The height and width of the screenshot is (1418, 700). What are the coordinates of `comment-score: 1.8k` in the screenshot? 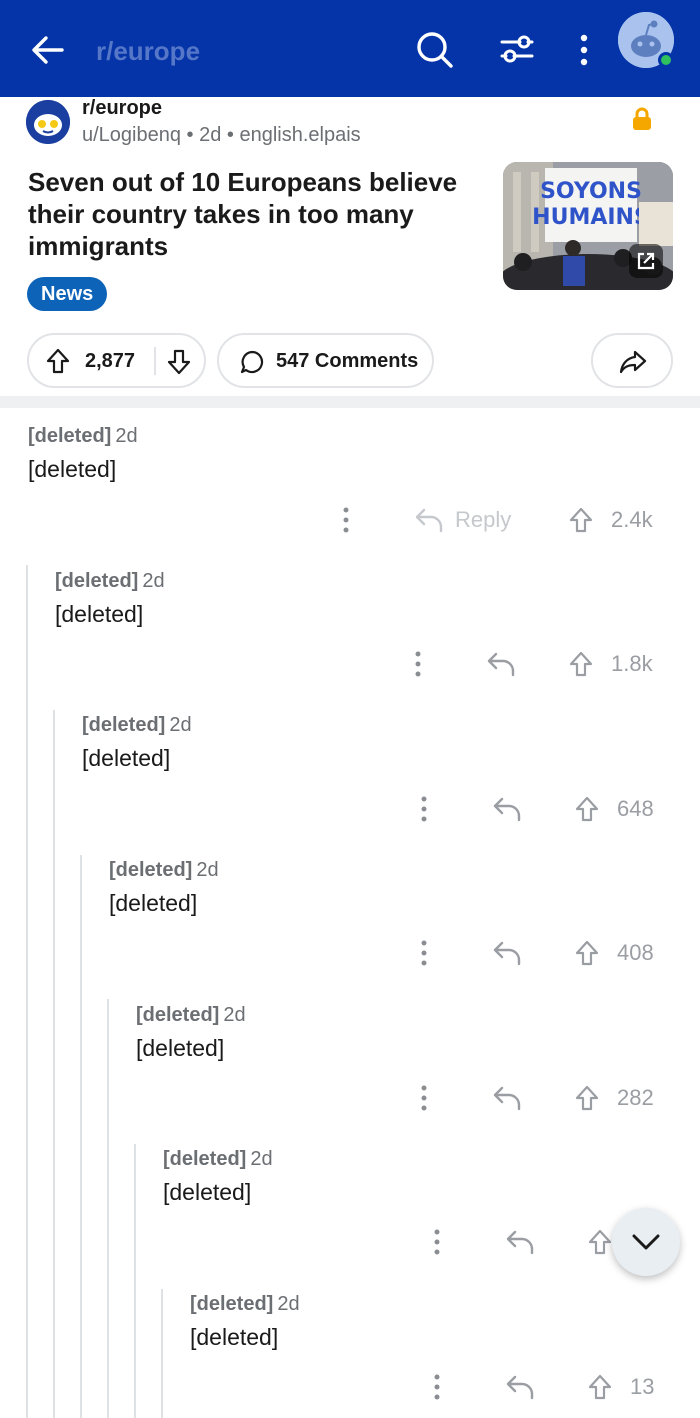 It's located at (632, 663).